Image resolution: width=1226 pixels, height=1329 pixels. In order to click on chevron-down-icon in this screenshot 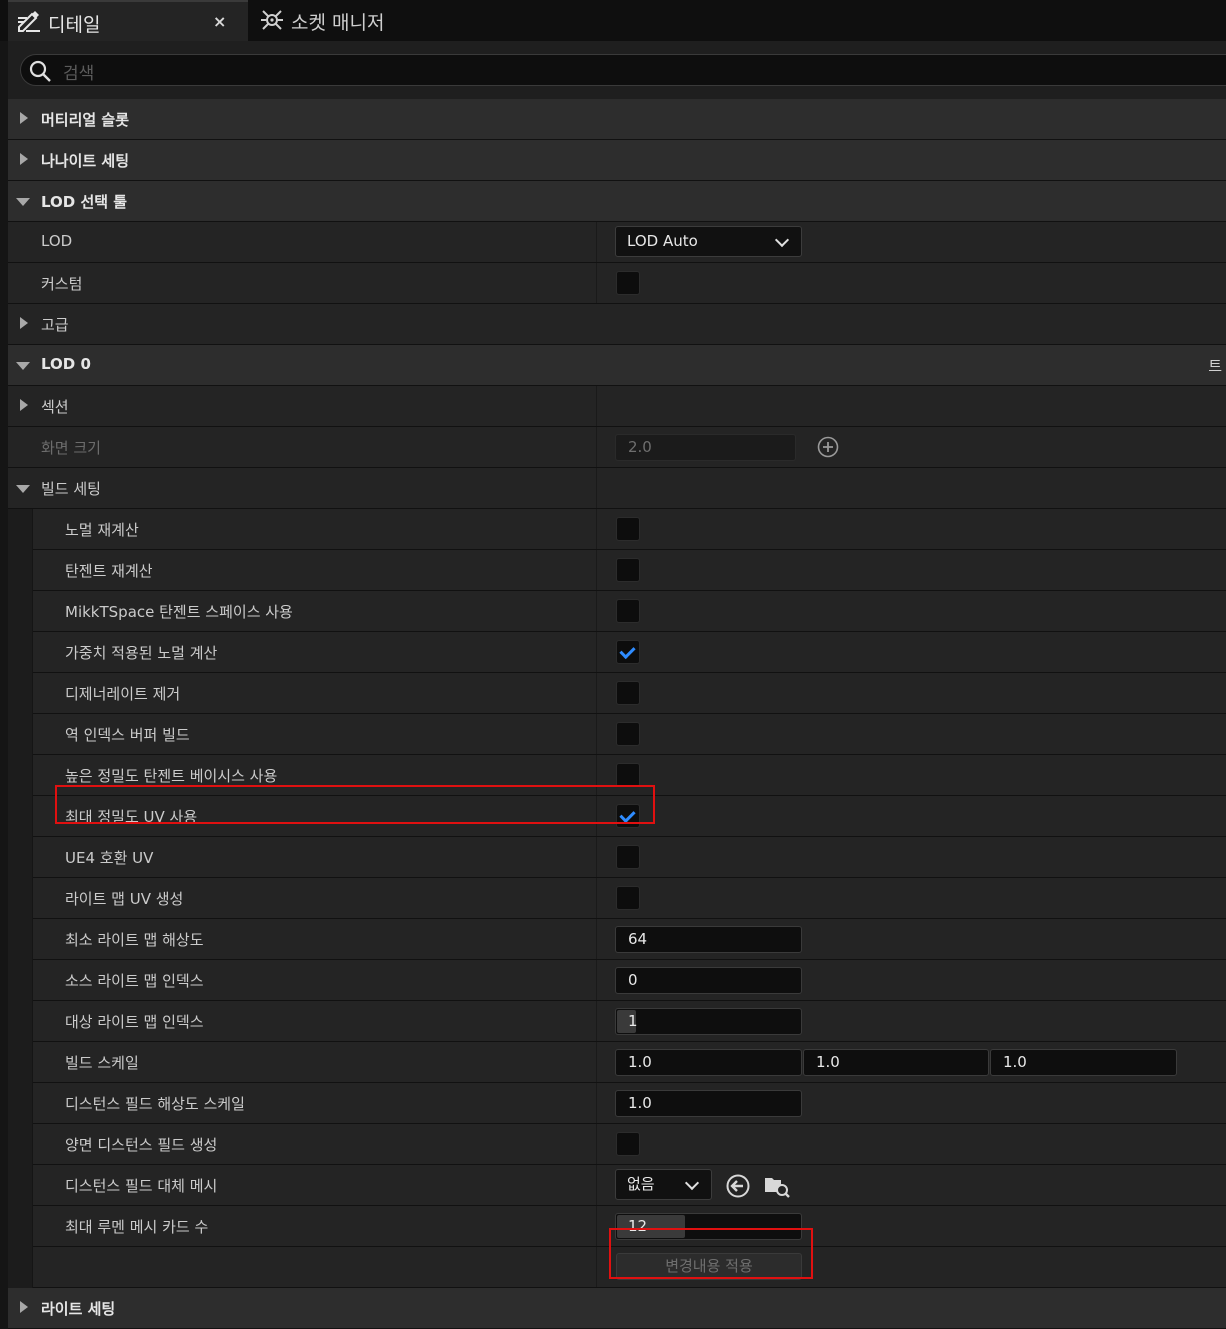, I will do `click(692, 1183)`.